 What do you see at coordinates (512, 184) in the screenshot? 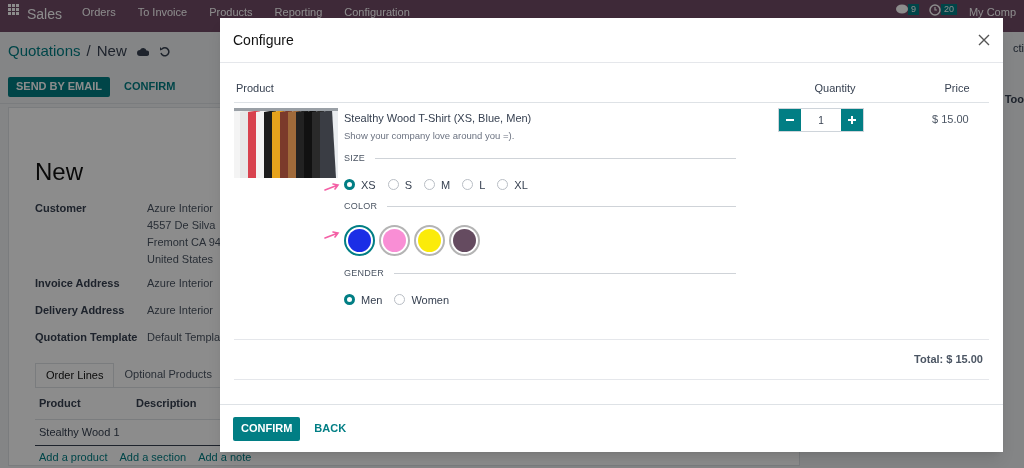
I see `radio-option: XL` at bounding box center [512, 184].